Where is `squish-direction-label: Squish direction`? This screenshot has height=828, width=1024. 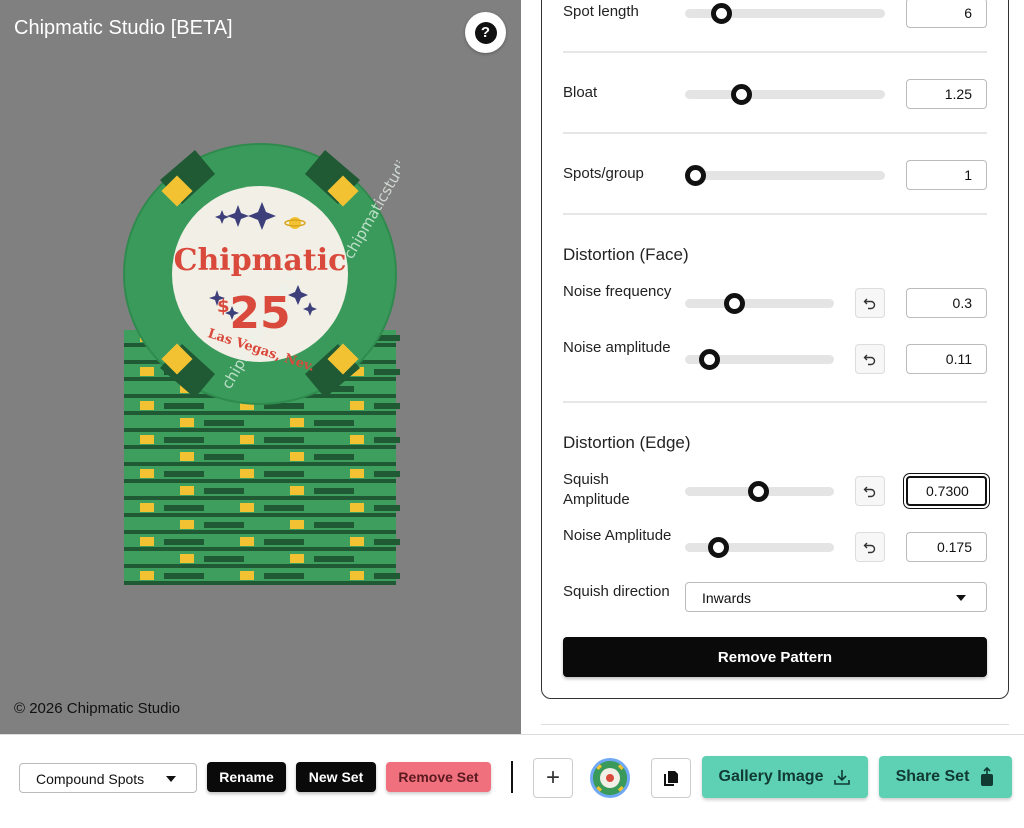
squish-direction-label: Squish direction is located at coordinates (616, 591).